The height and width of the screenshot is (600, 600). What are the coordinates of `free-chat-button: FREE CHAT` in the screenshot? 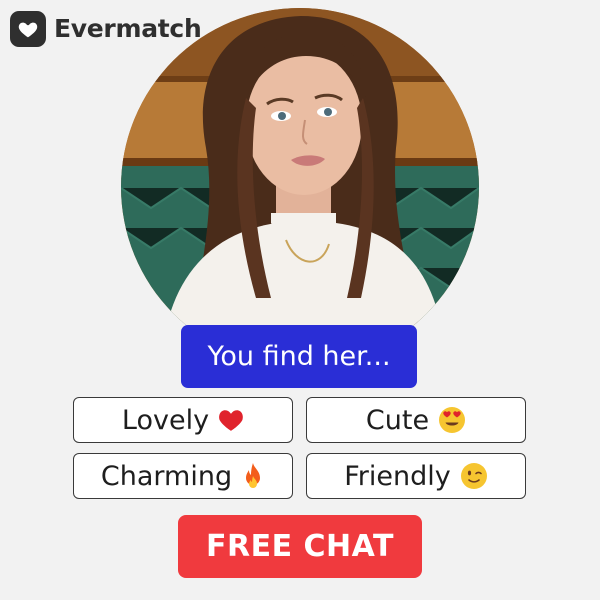 It's located at (300, 546).